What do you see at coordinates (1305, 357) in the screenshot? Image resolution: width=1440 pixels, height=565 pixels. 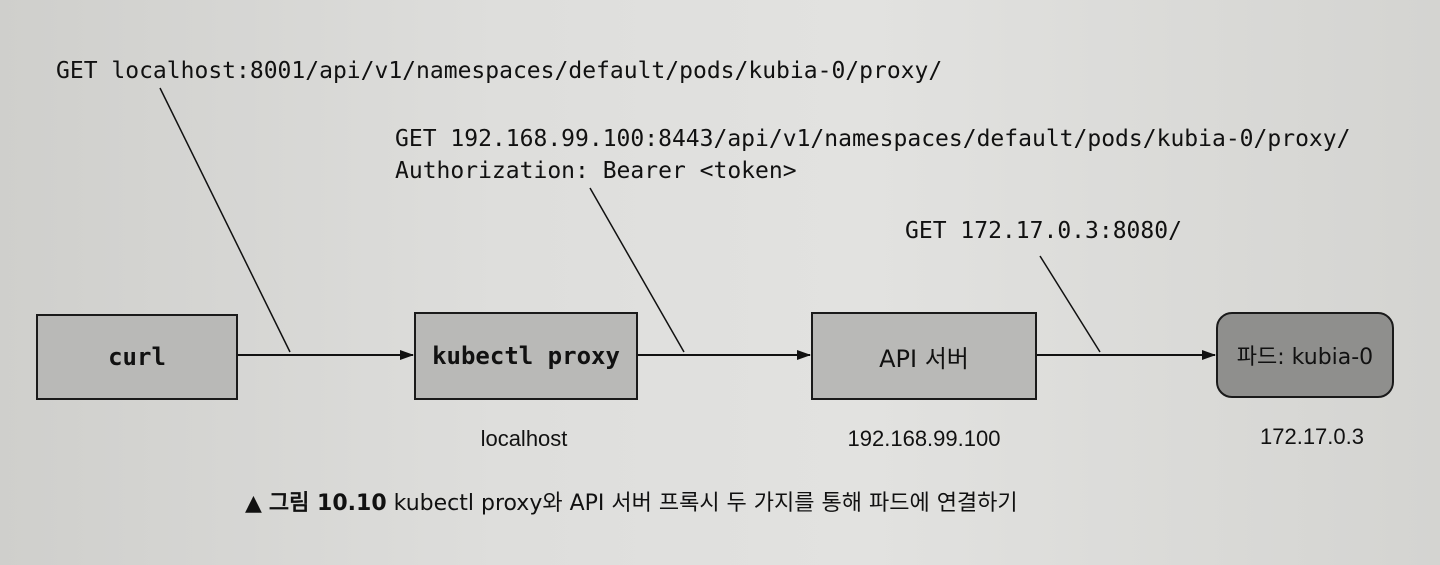 I see `pod-node-label: 파드: kubia-0` at bounding box center [1305, 357].